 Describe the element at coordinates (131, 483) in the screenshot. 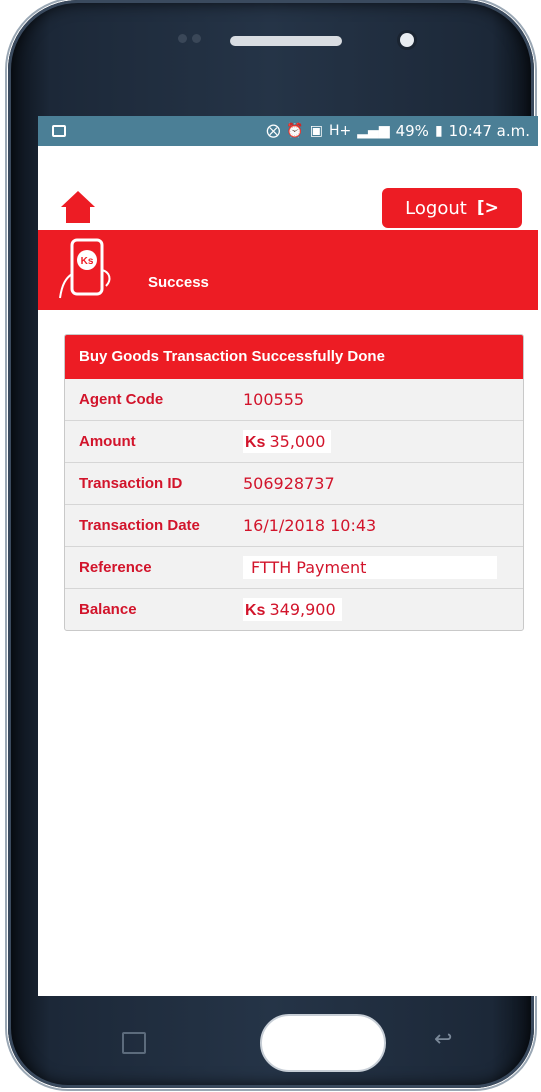

I see `transaction-id-label: Transaction ID` at that location.